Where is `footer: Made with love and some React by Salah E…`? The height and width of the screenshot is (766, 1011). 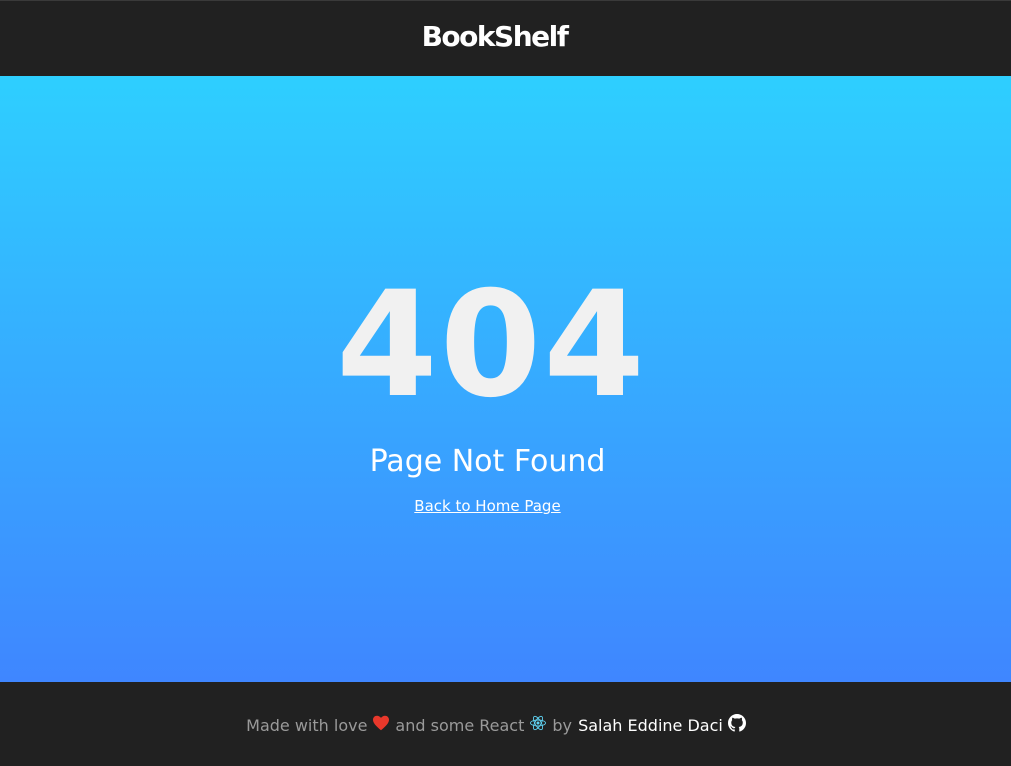 footer: Made with love and some React by Salah E… is located at coordinates (505, 724).